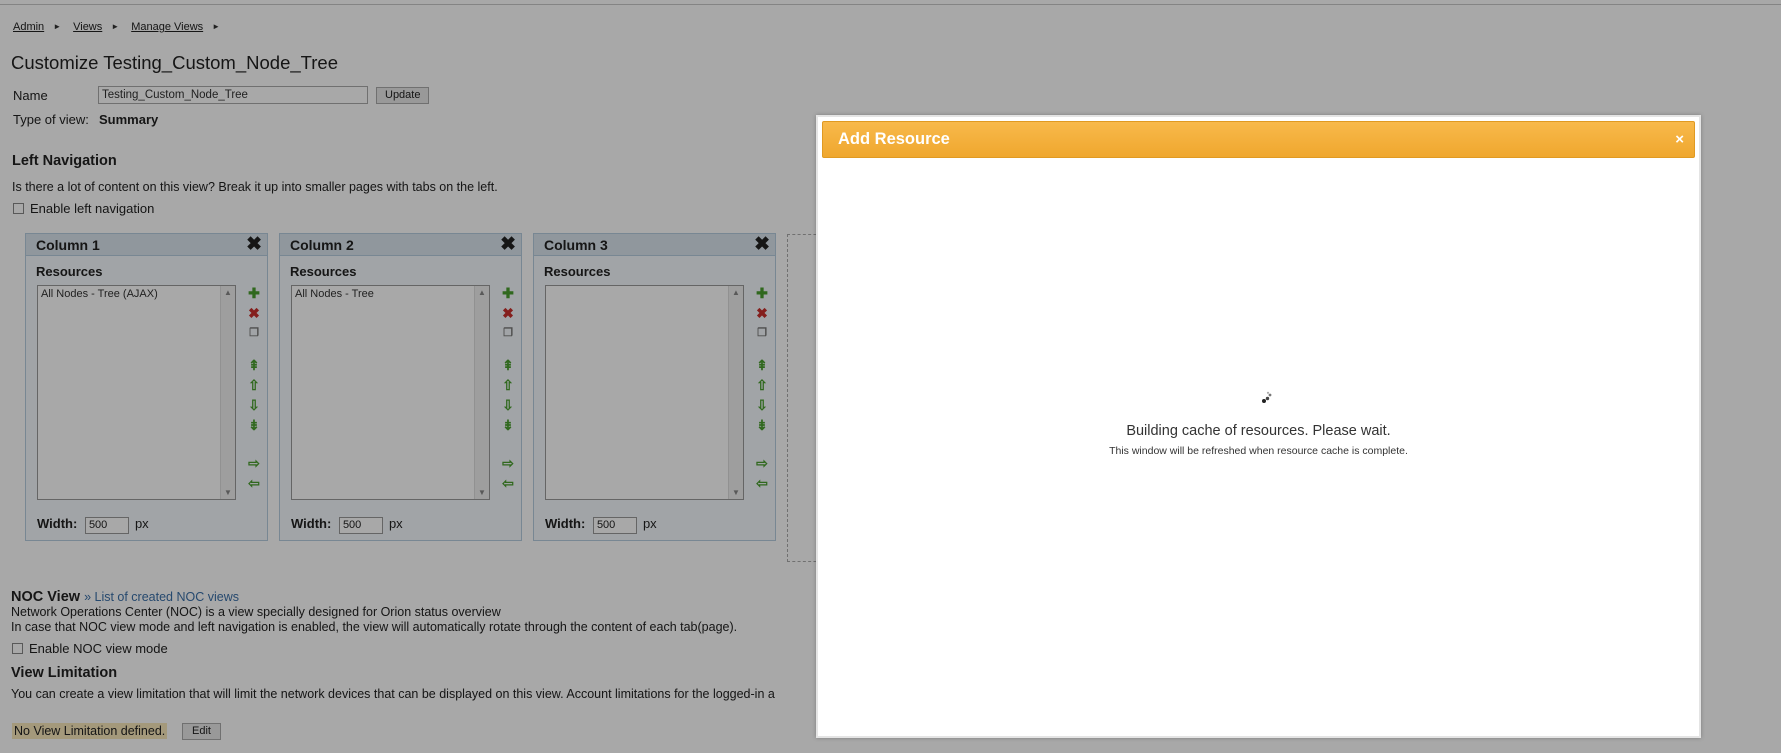 The width and height of the screenshot is (1781, 753). I want to click on close-icon: ×, so click(1679, 139).